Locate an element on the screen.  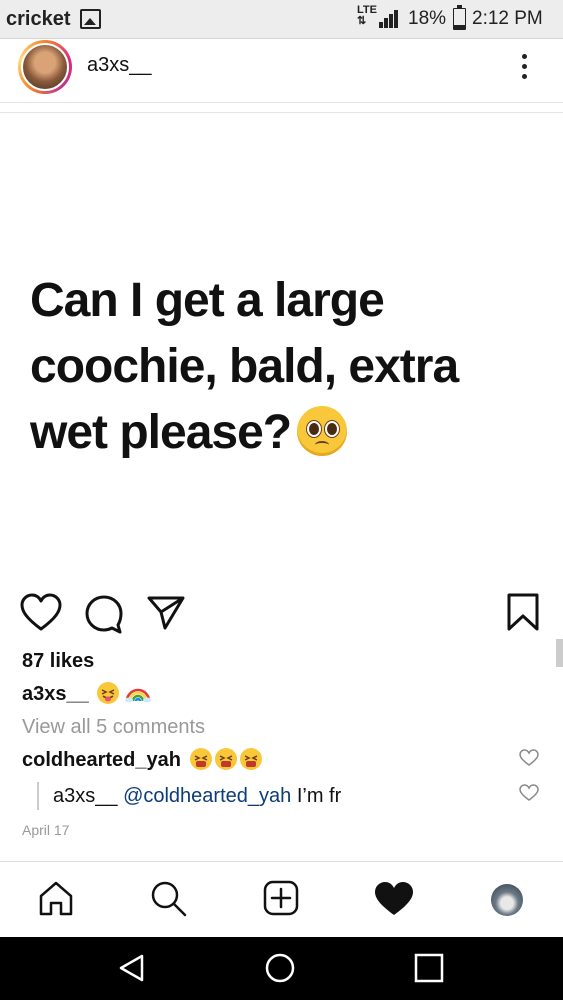
story-ring is located at coordinates (45, 67).